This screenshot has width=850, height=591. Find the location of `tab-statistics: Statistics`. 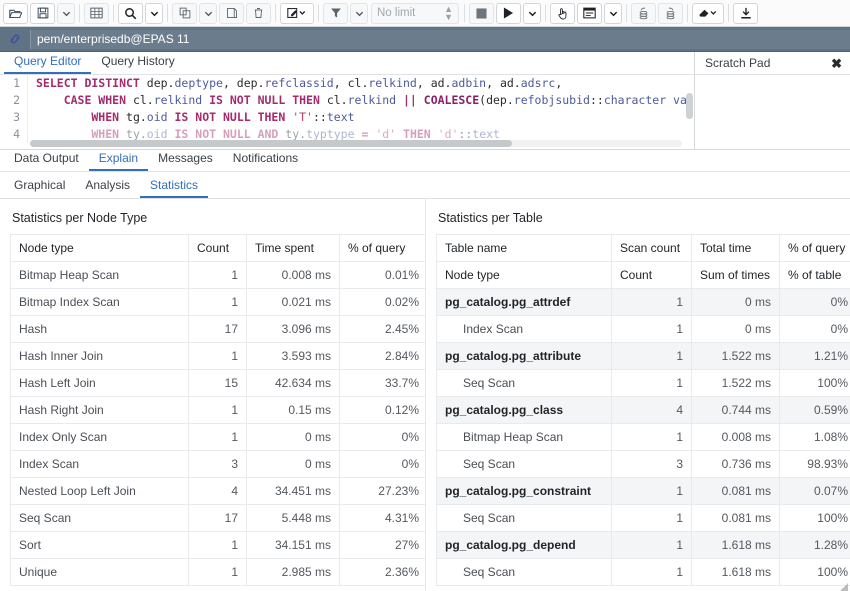

tab-statistics: Statistics is located at coordinates (174, 187).